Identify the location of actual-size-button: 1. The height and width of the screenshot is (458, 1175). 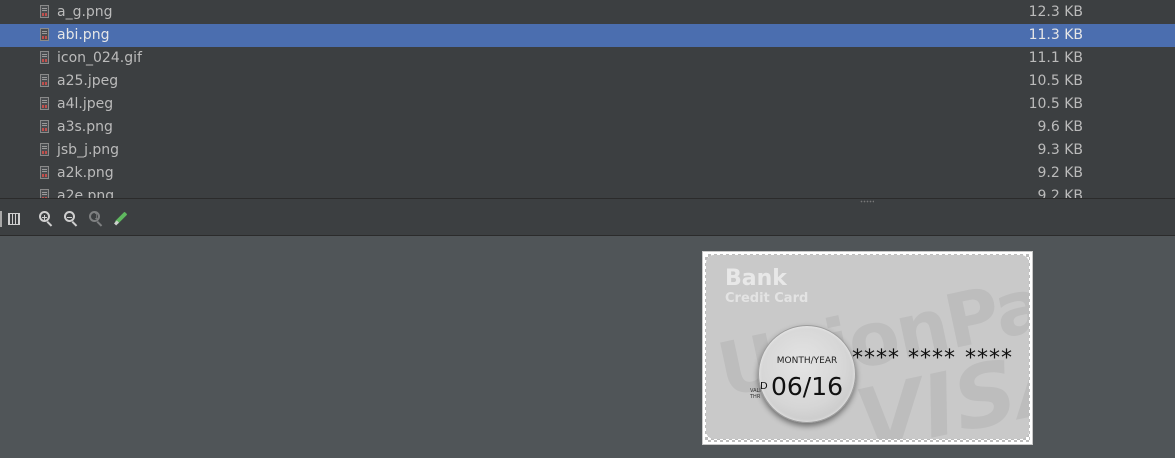
(96, 219).